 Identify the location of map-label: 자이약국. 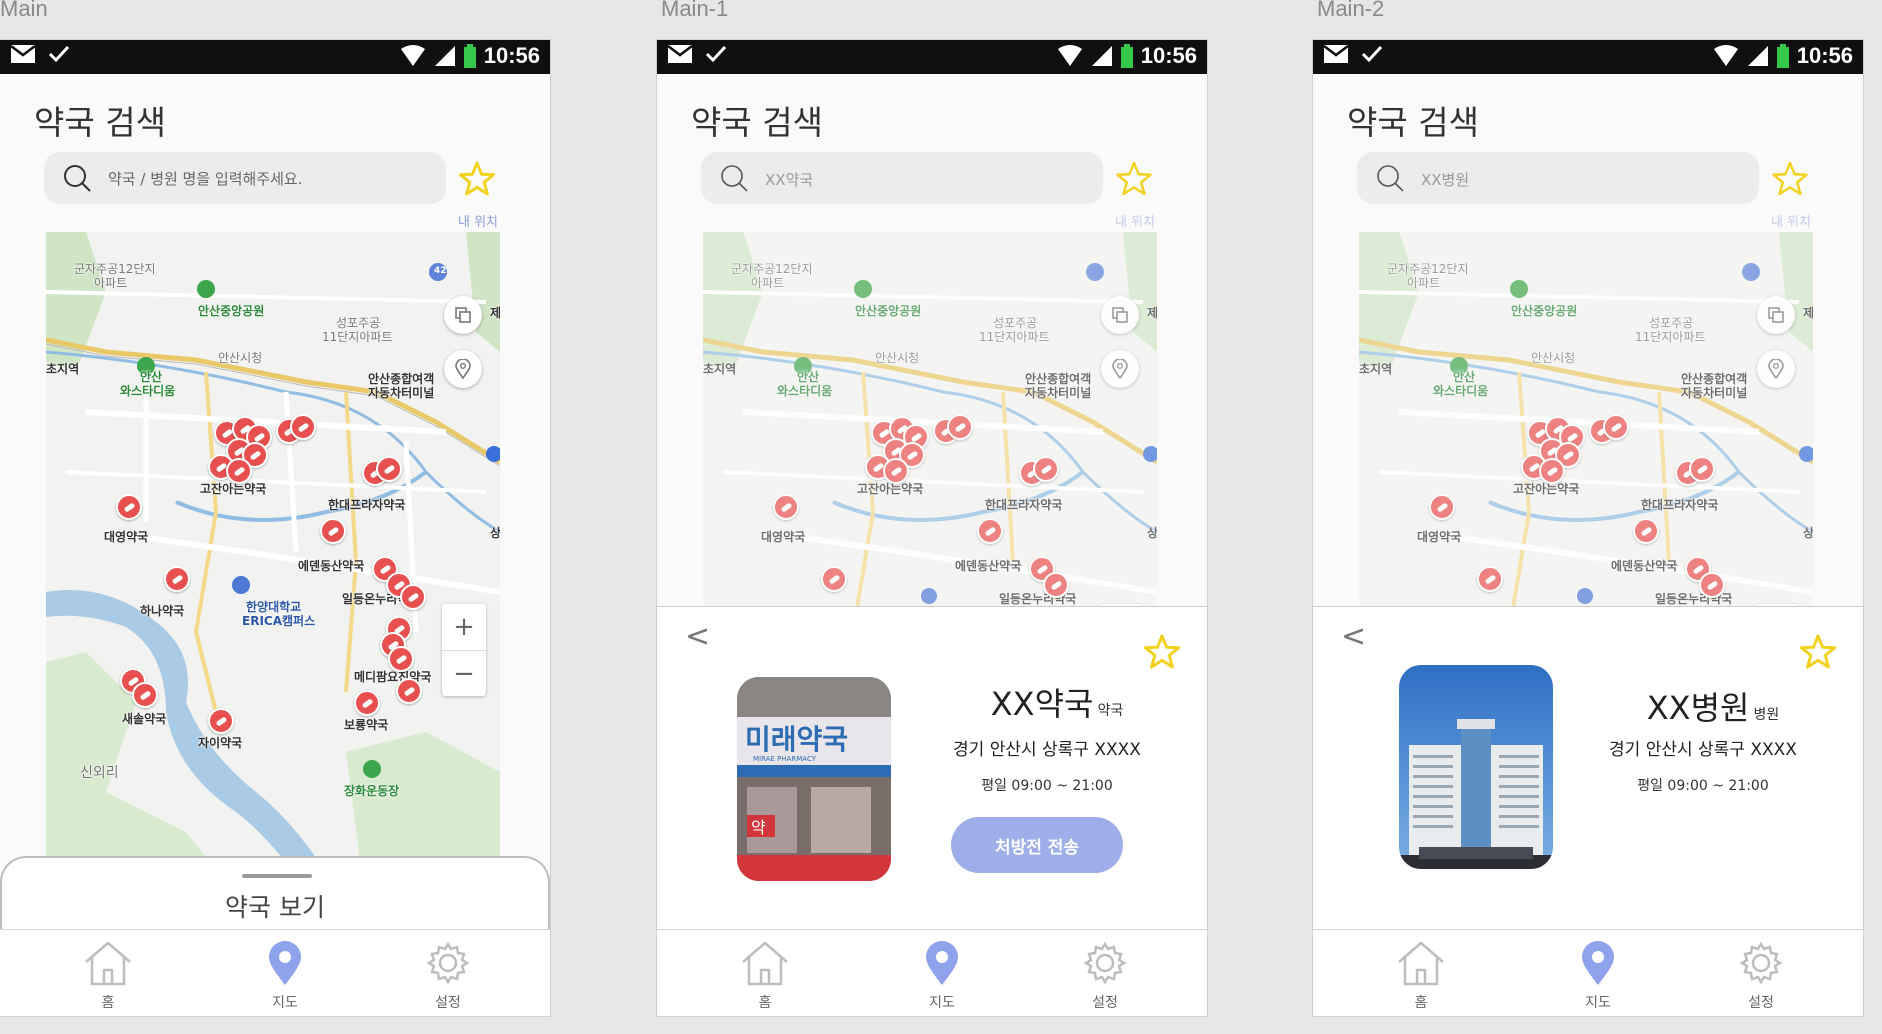
(220, 743).